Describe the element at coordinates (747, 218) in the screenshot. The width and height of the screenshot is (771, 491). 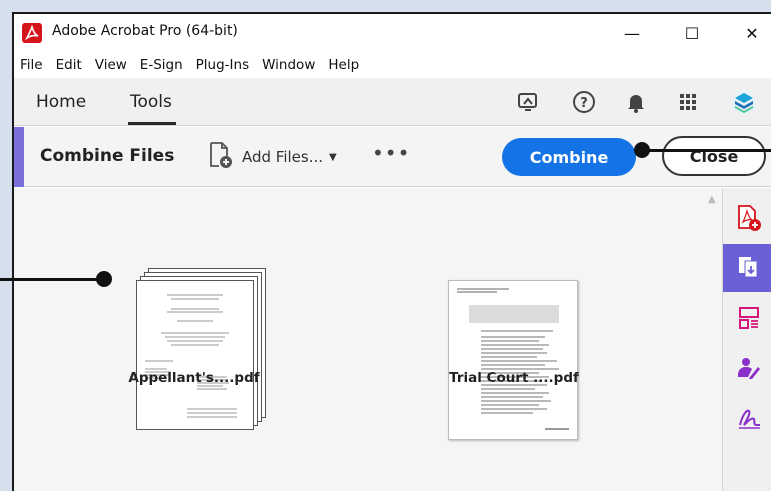
I see `create-pdf-icon` at that location.